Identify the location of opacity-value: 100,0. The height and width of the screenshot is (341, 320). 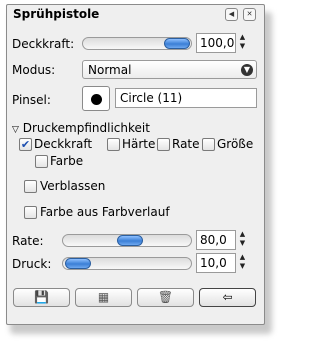
(217, 43).